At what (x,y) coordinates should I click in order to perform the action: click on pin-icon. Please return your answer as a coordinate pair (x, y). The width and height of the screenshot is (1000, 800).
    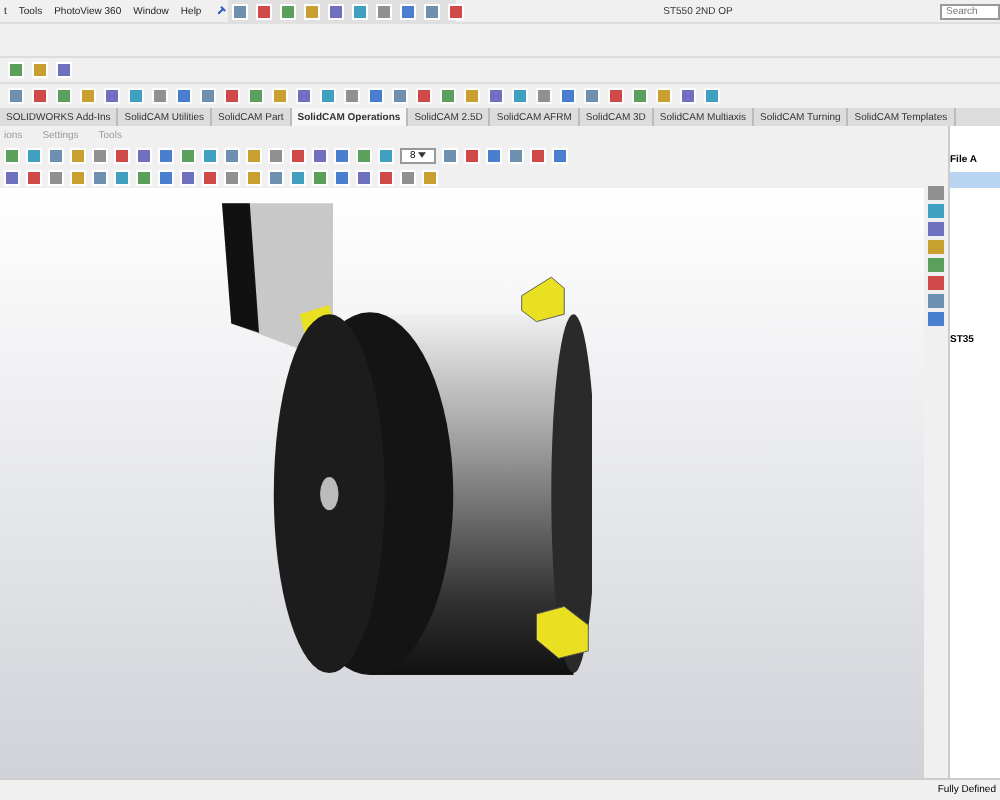
    Looking at the image, I should click on (220, 11).